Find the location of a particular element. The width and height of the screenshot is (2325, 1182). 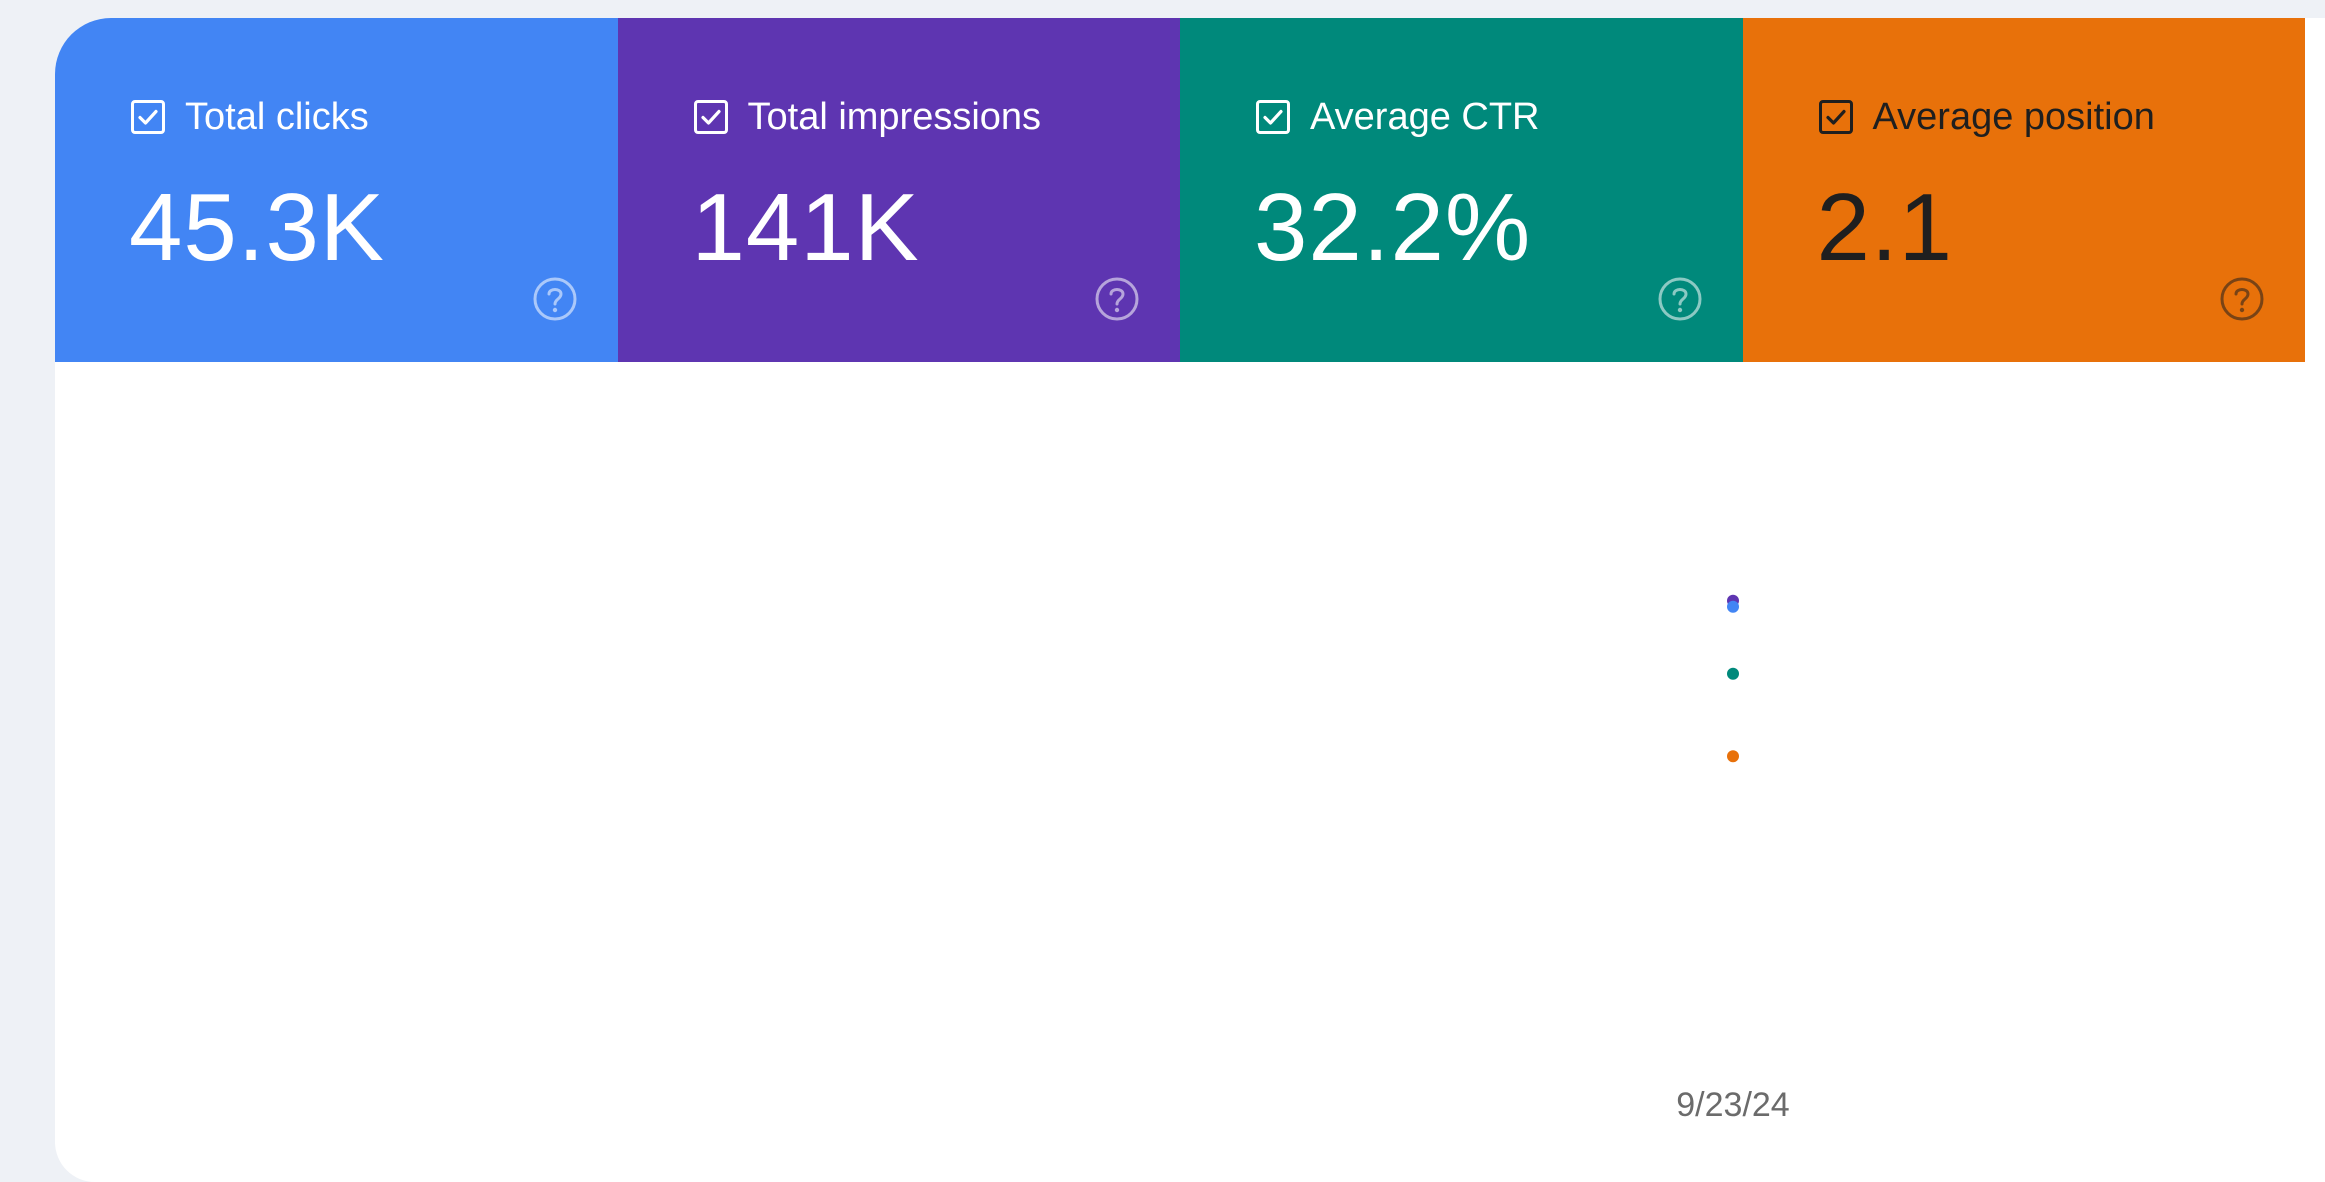

metric-header: Average CTR is located at coordinates (1398, 117).